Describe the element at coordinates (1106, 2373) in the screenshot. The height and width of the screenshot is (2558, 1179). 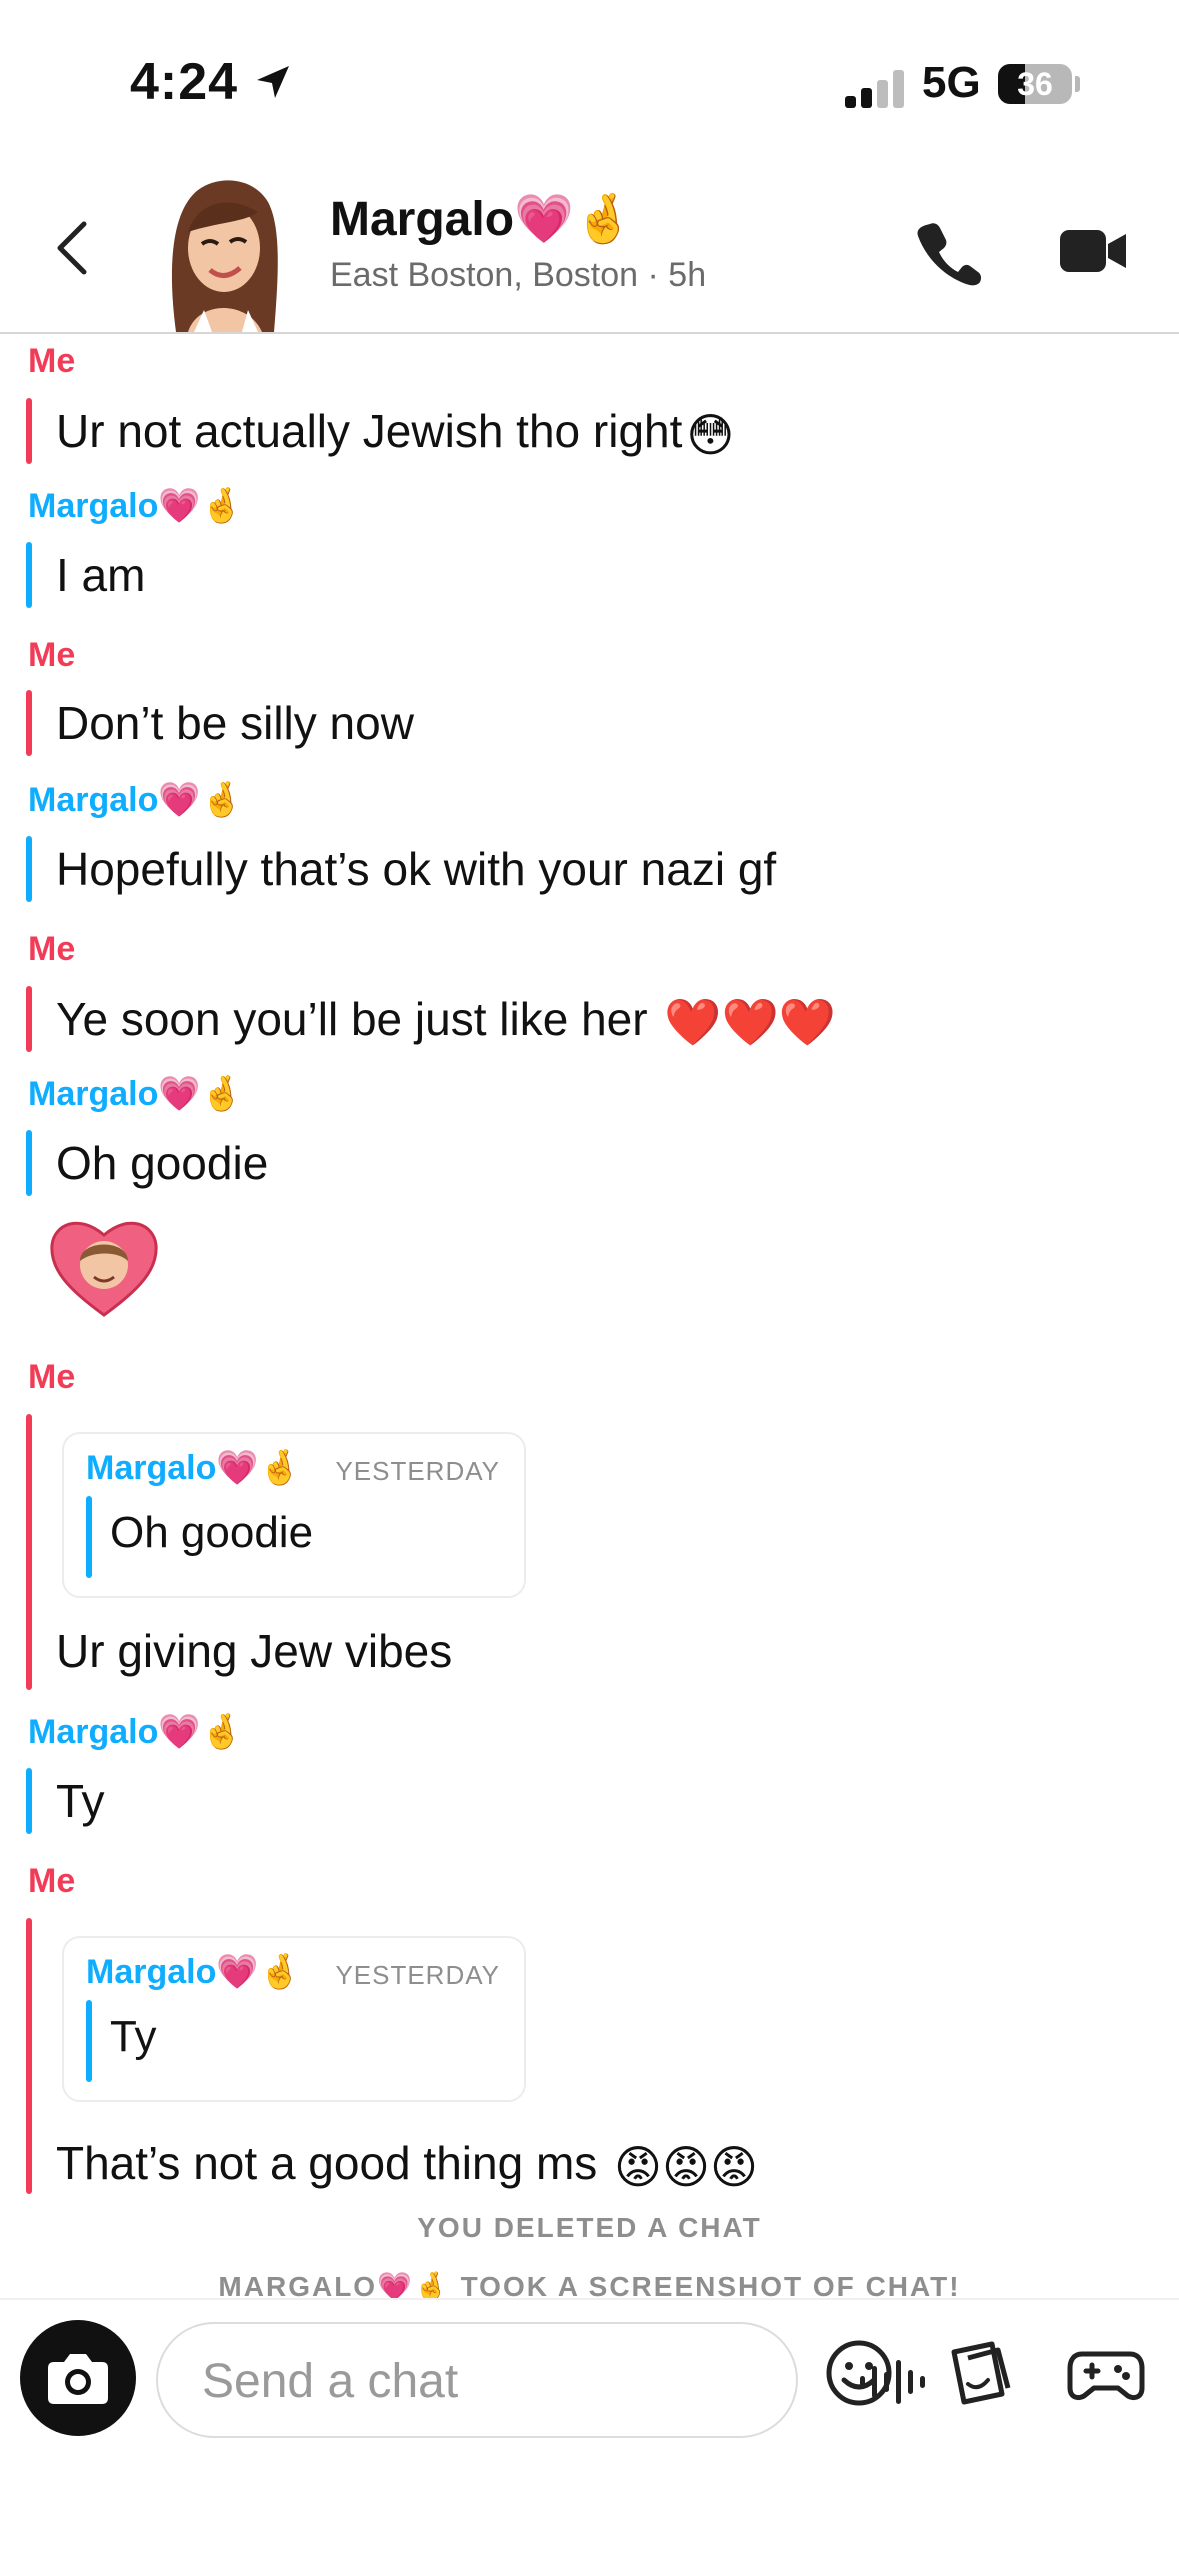
I see `game-controller-icon` at that location.